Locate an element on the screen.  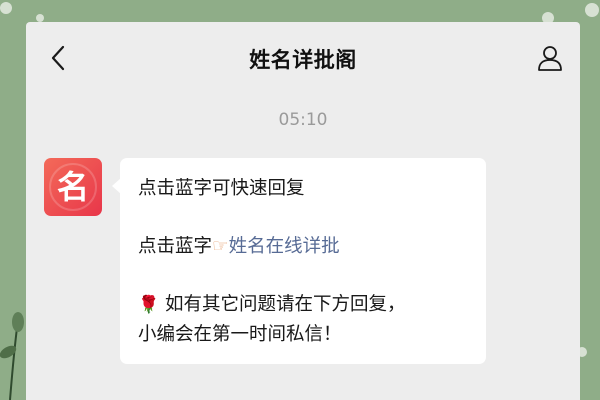
message-line-2: 点击蓝字☞姓名在线详批 is located at coordinates (303, 246).